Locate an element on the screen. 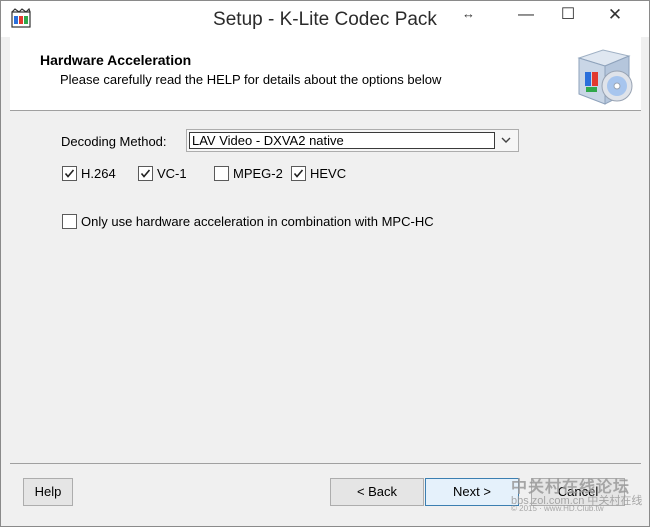  resize-arrows-icon: ↔ is located at coordinates (468, 13).